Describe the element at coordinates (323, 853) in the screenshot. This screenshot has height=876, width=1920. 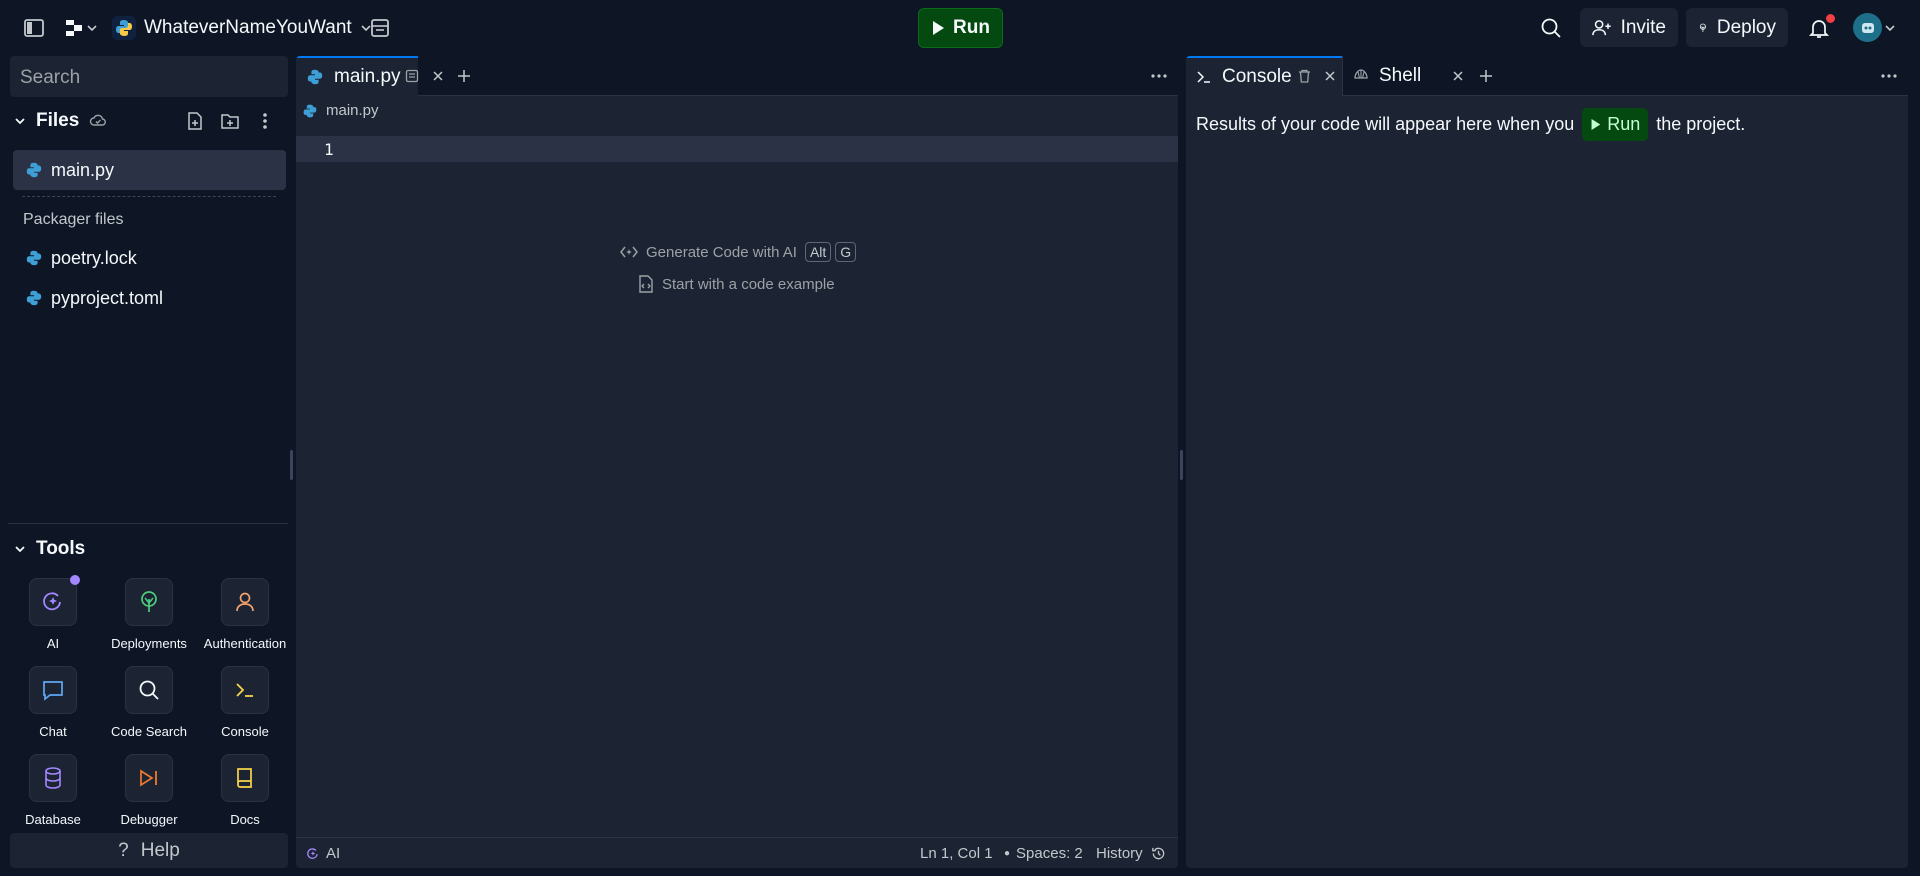
I see `ai-status: AI` at that location.